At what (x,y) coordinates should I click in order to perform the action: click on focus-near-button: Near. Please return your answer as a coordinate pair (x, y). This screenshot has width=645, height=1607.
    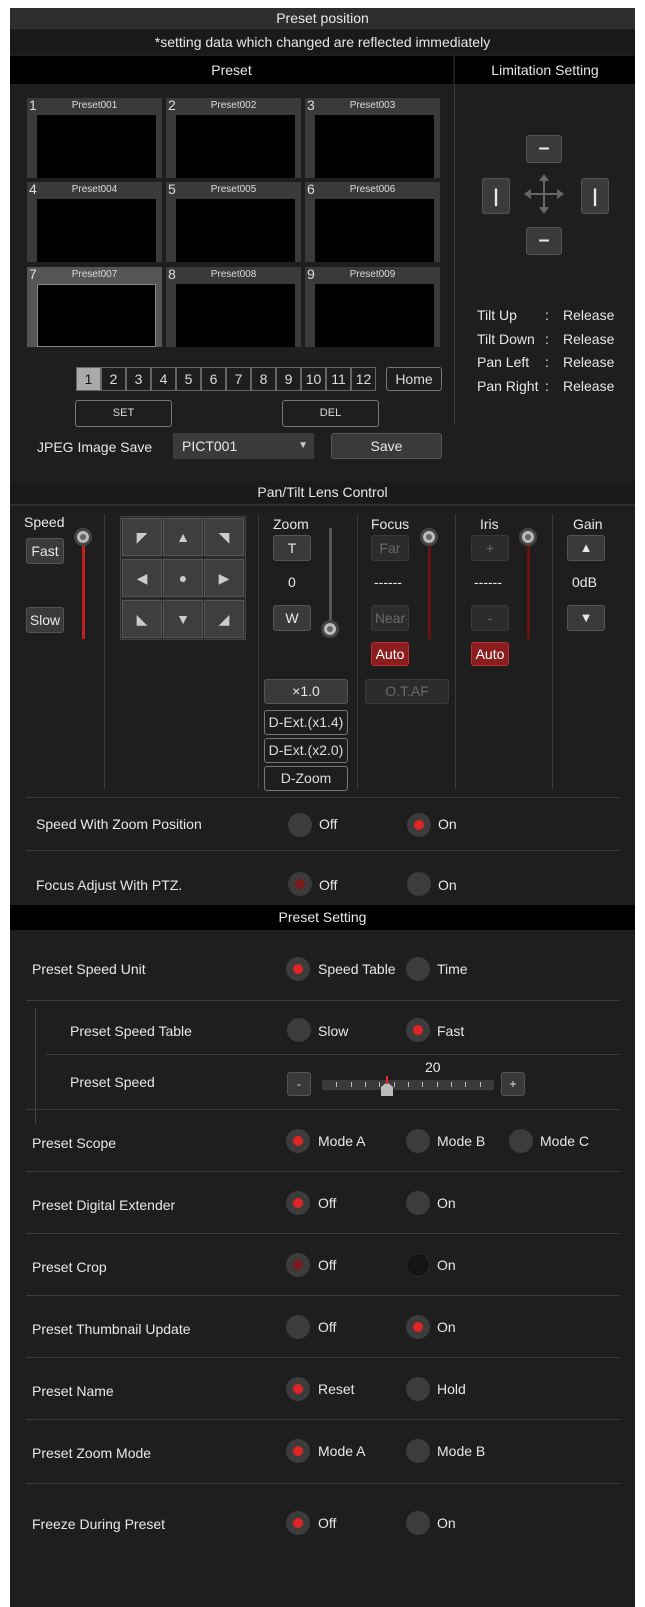
    Looking at the image, I should click on (390, 618).